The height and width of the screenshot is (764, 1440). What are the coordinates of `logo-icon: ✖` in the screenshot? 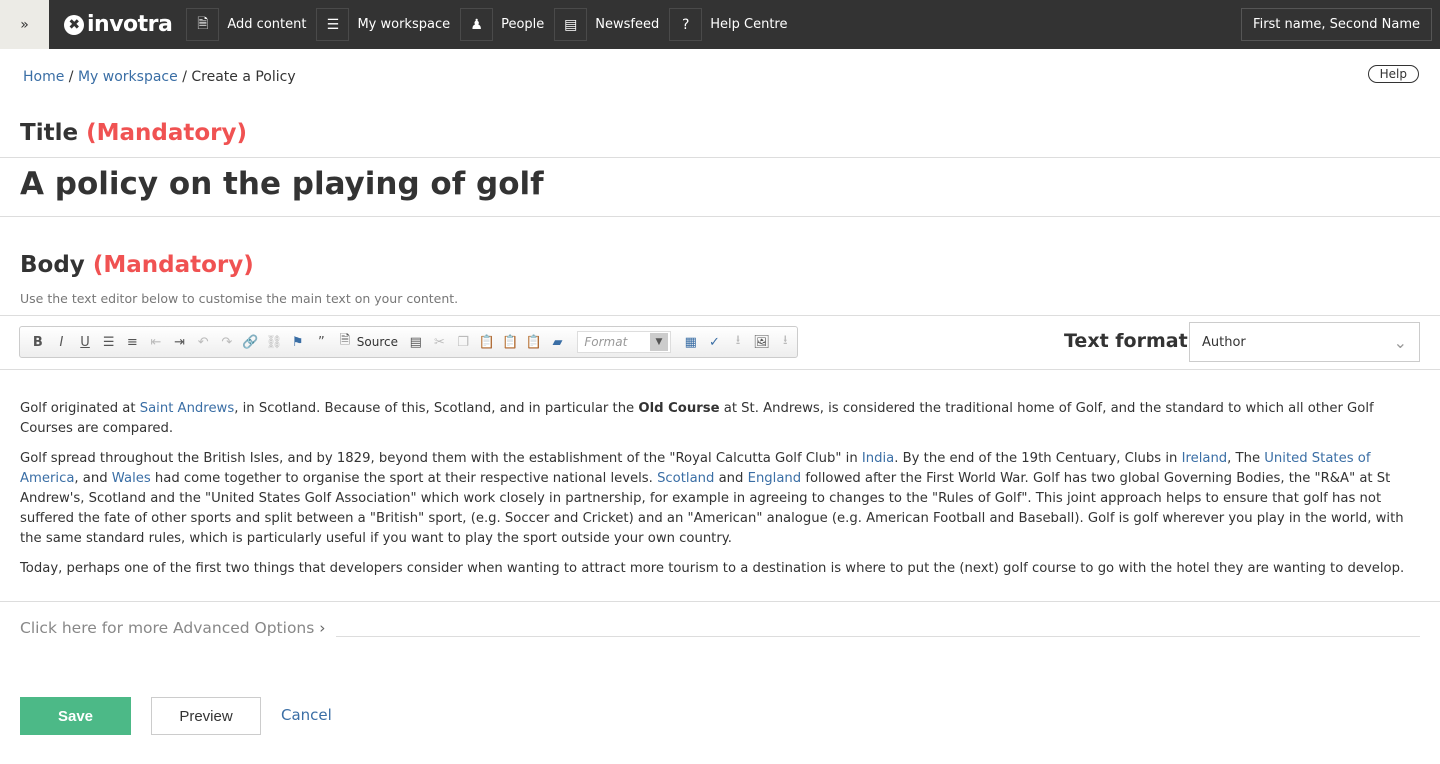 It's located at (74, 24).